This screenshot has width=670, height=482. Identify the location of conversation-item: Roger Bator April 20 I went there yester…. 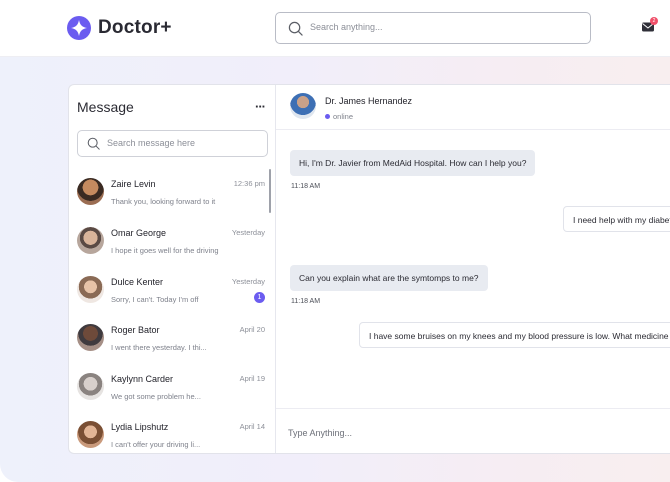
(169, 343).